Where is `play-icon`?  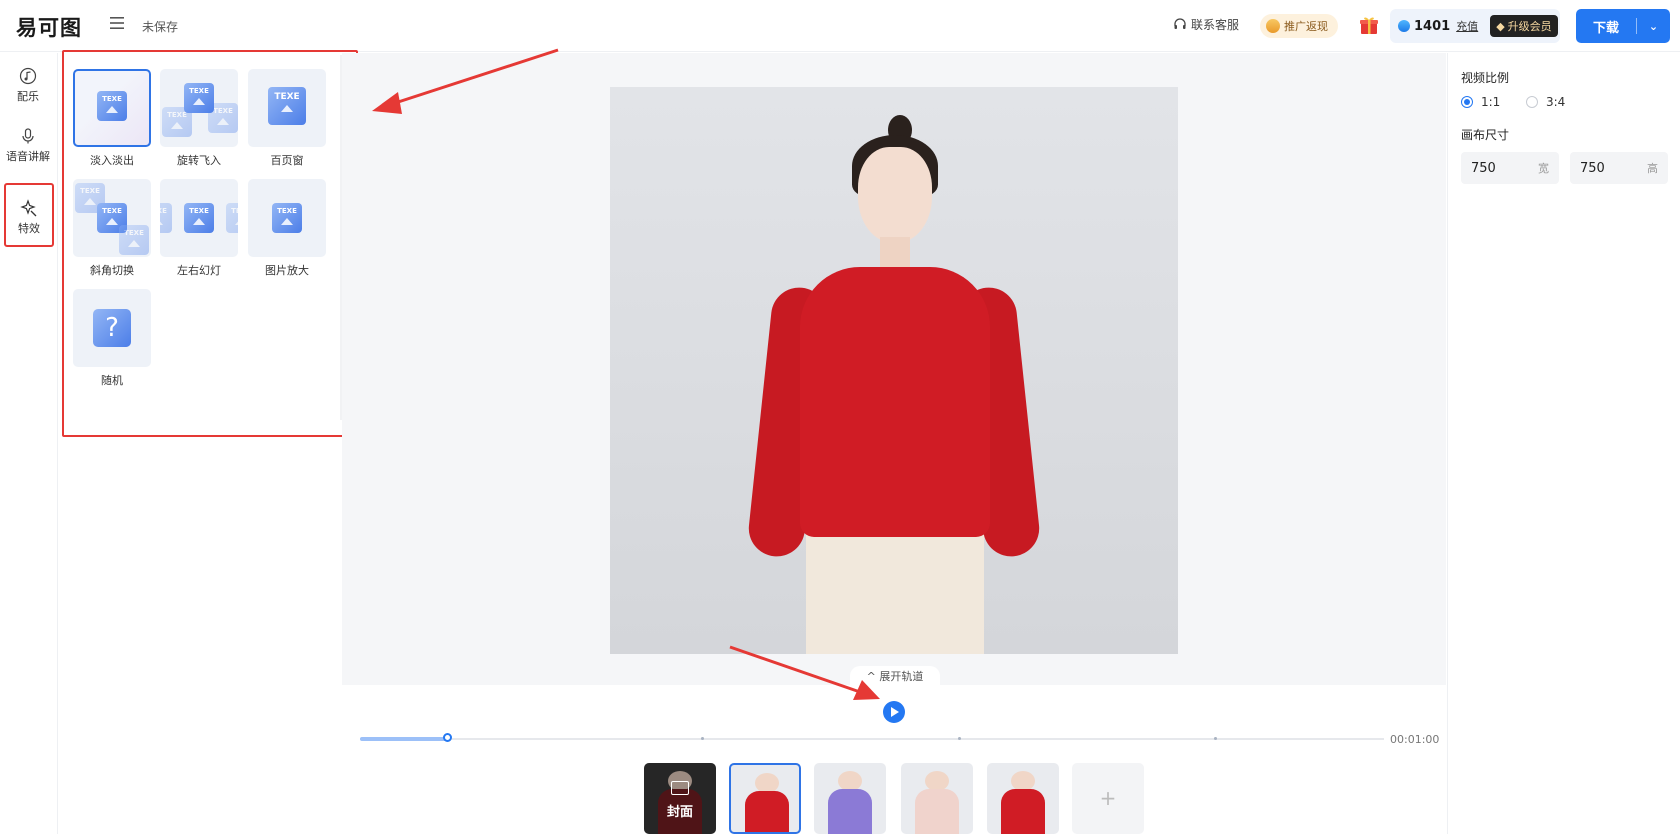
play-icon is located at coordinates (894, 712).